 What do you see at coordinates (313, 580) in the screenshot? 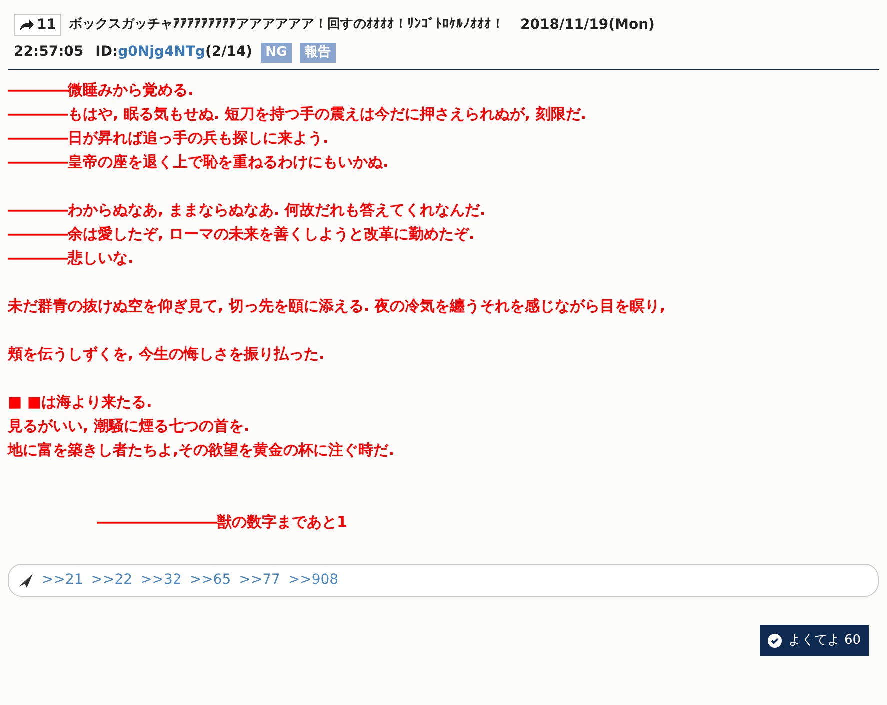
I see `reply-link: >>908` at bounding box center [313, 580].